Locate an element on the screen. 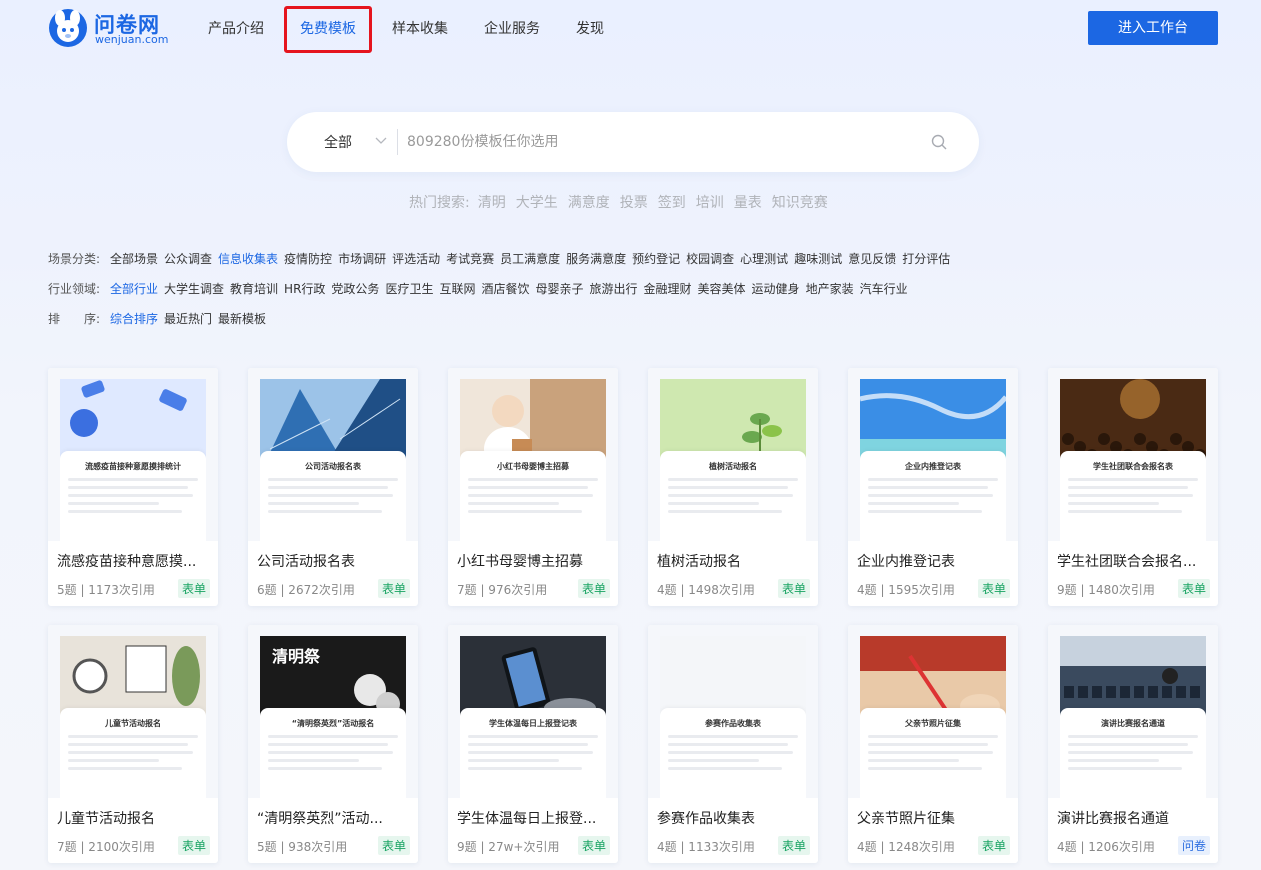 This screenshot has height=870, width=1261. template-type-badge: 表单 is located at coordinates (193, 845).